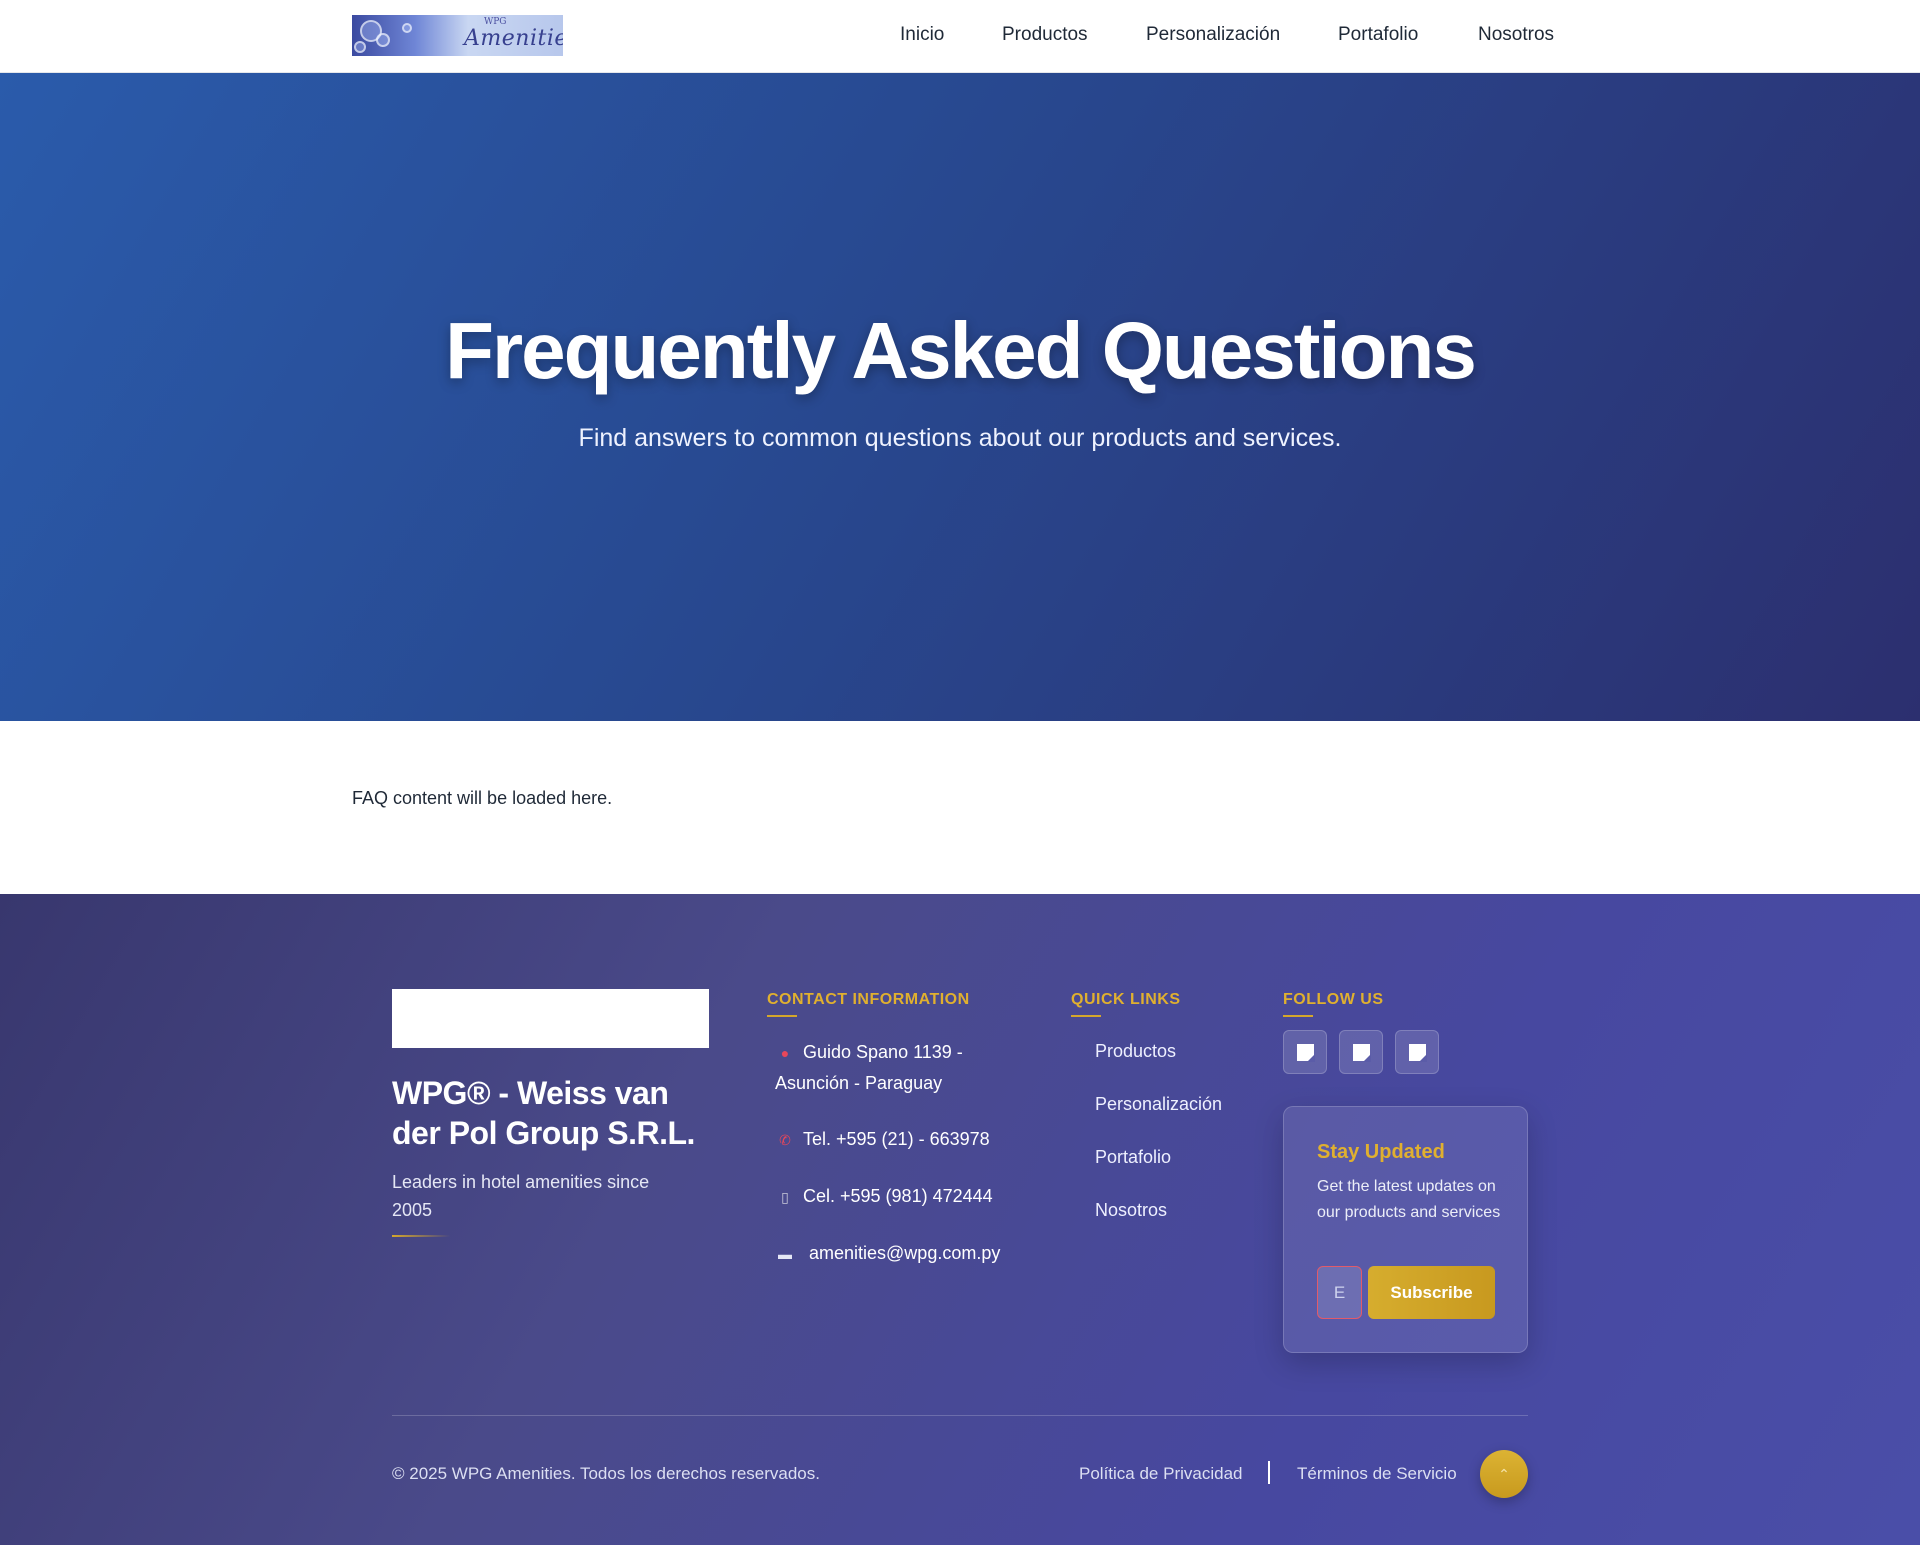  I want to click on newsletter-email-input: E, so click(1339, 1292).